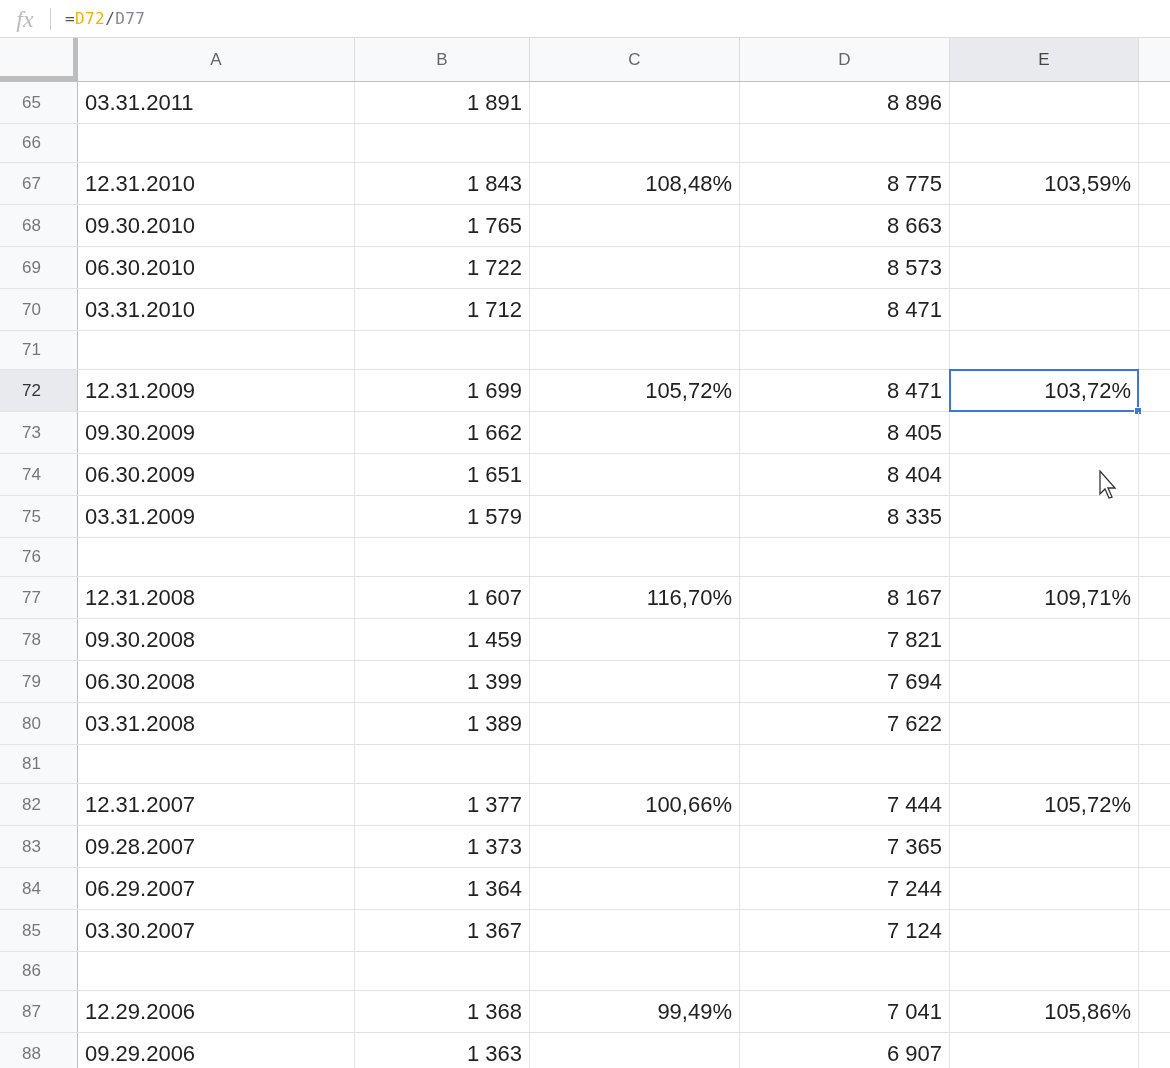  What do you see at coordinates (694, 1012) in the screenshot?
I see `table-cell-text: 99,49%` at bounding box center [694, 1012].